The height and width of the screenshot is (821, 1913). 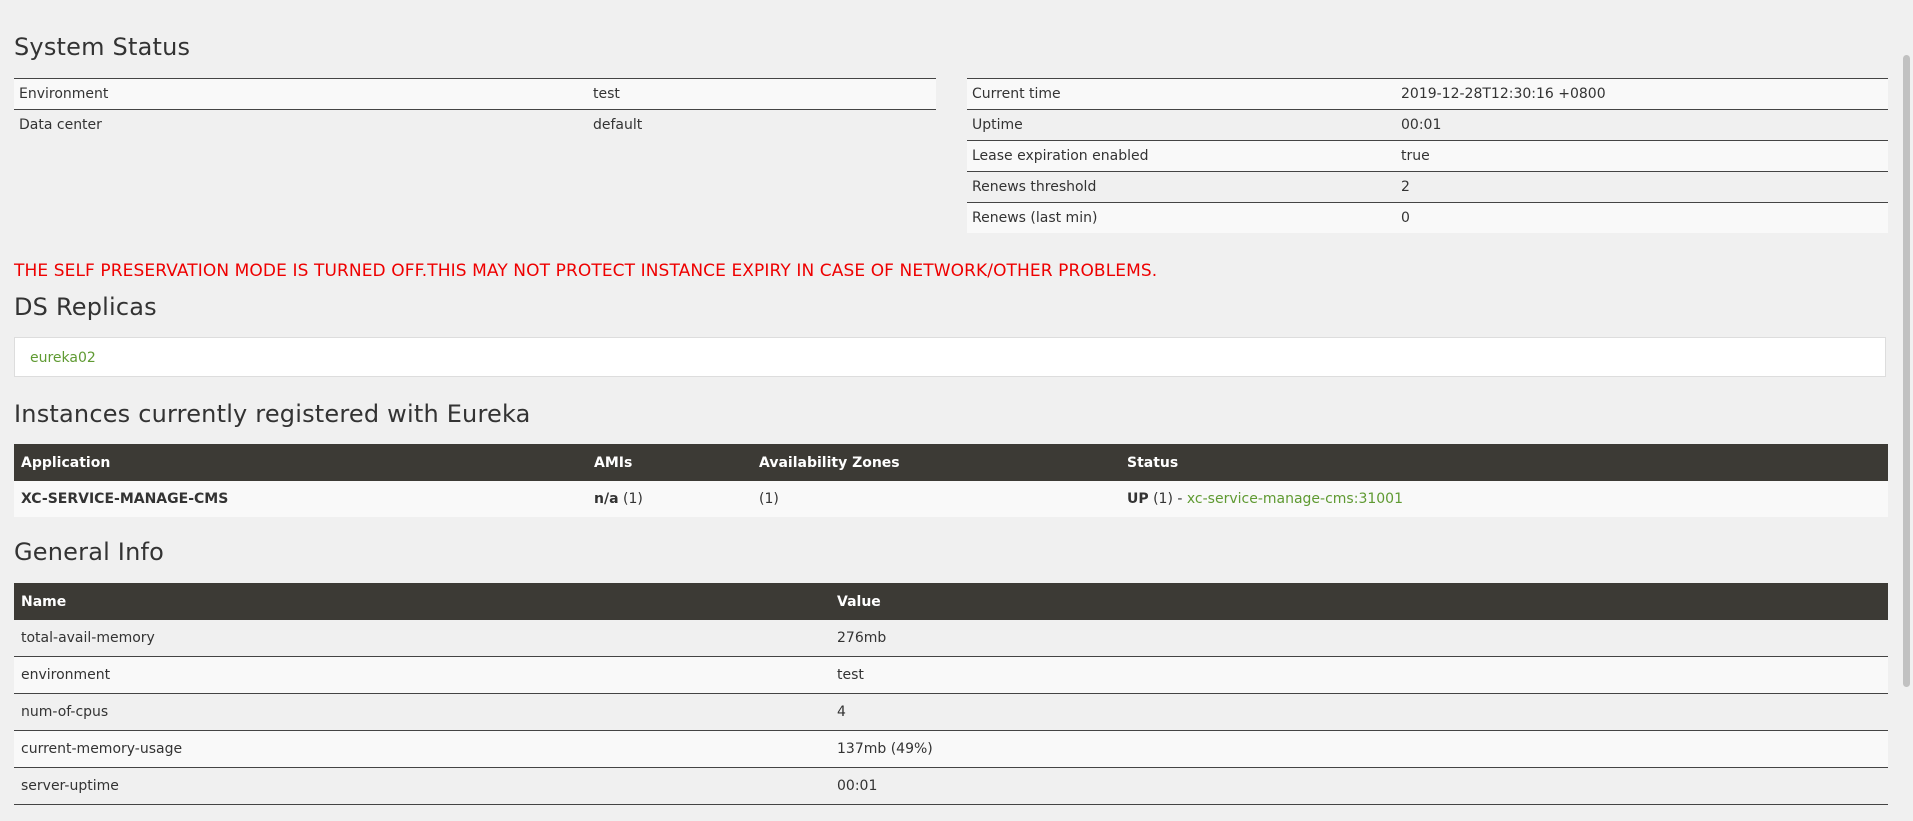 What do you see at coordinates (606, 499) in the screenshot?
I see `amis-value: n/a` at bounding box center [606, 499].